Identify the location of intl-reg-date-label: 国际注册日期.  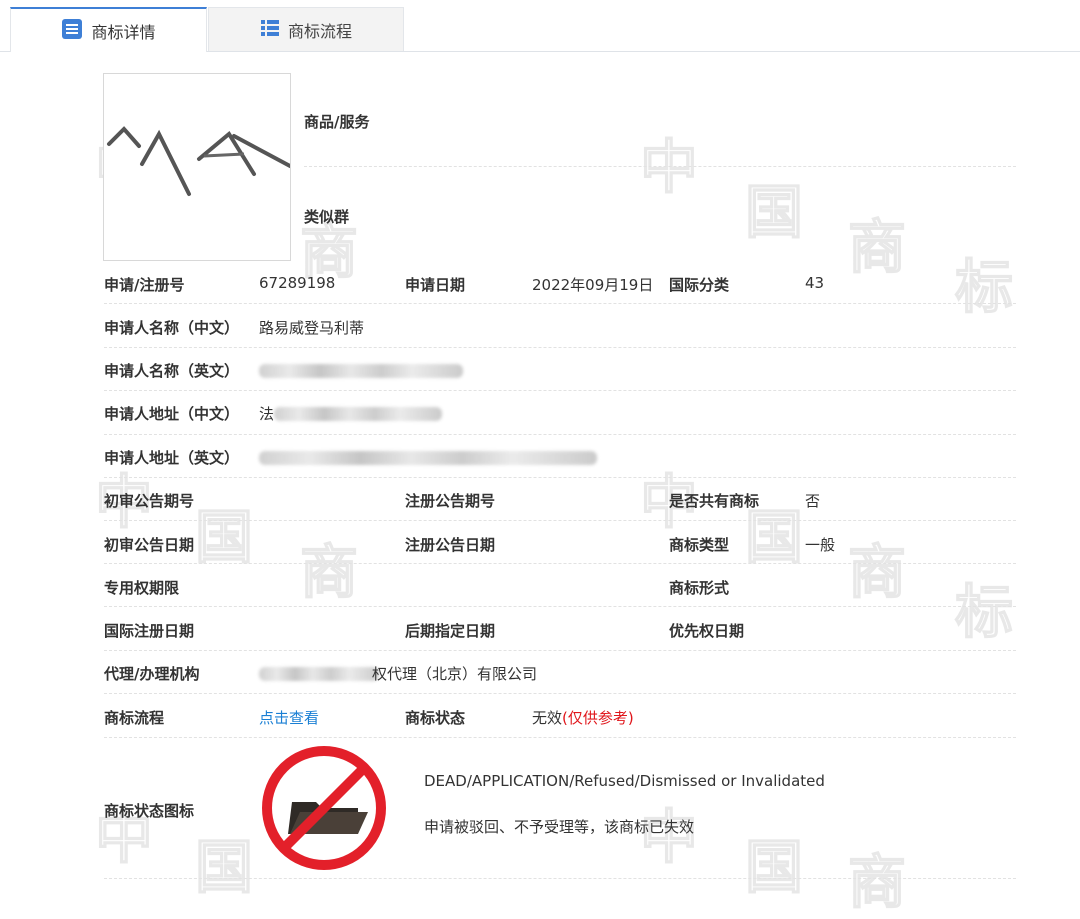
(149, 631).